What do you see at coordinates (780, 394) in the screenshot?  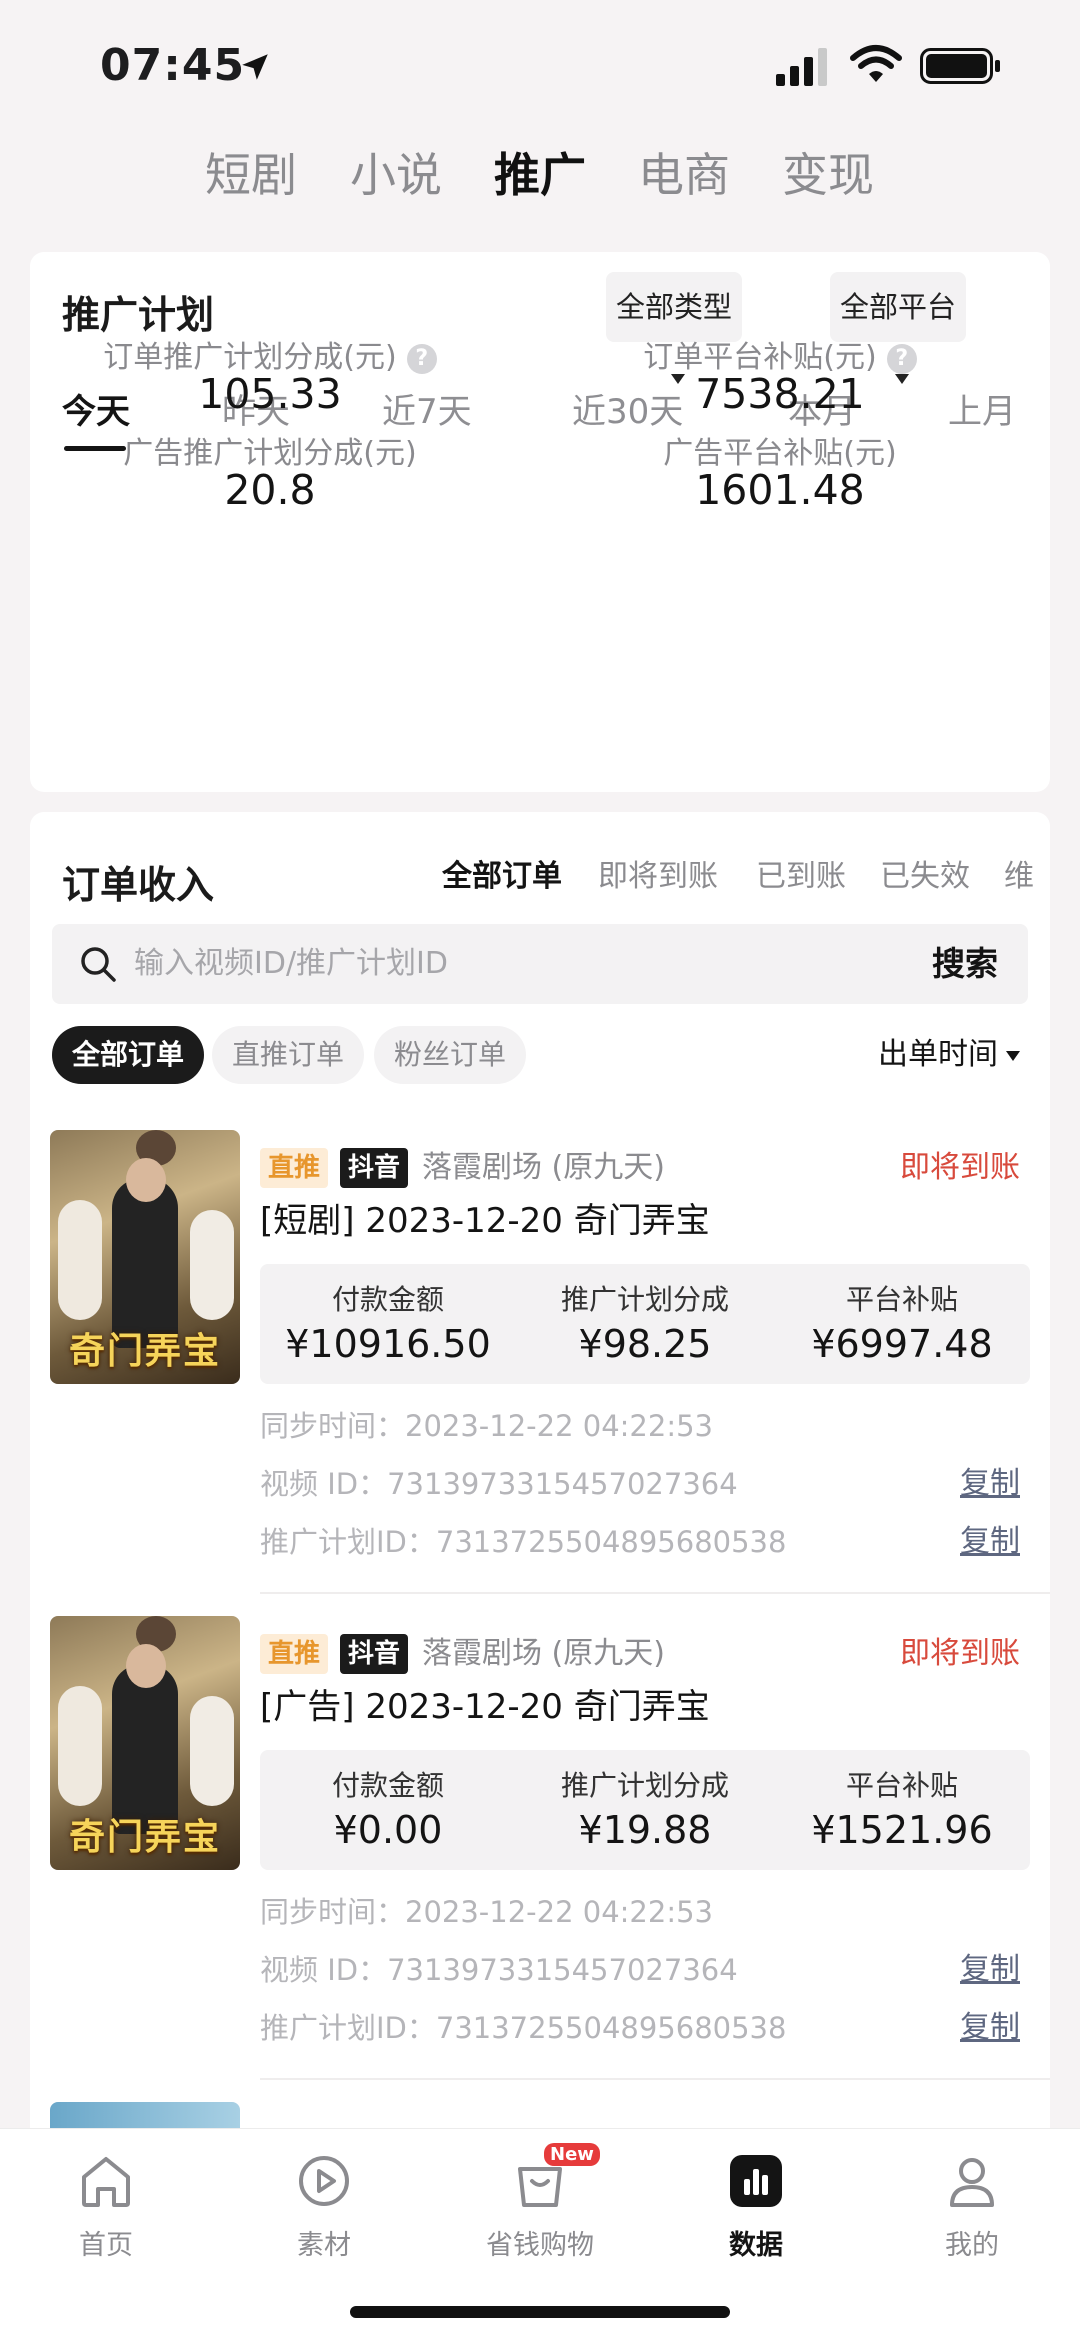 I see `metric-order-subsidy-value: 7538.21` at bounding box center [780, 394].